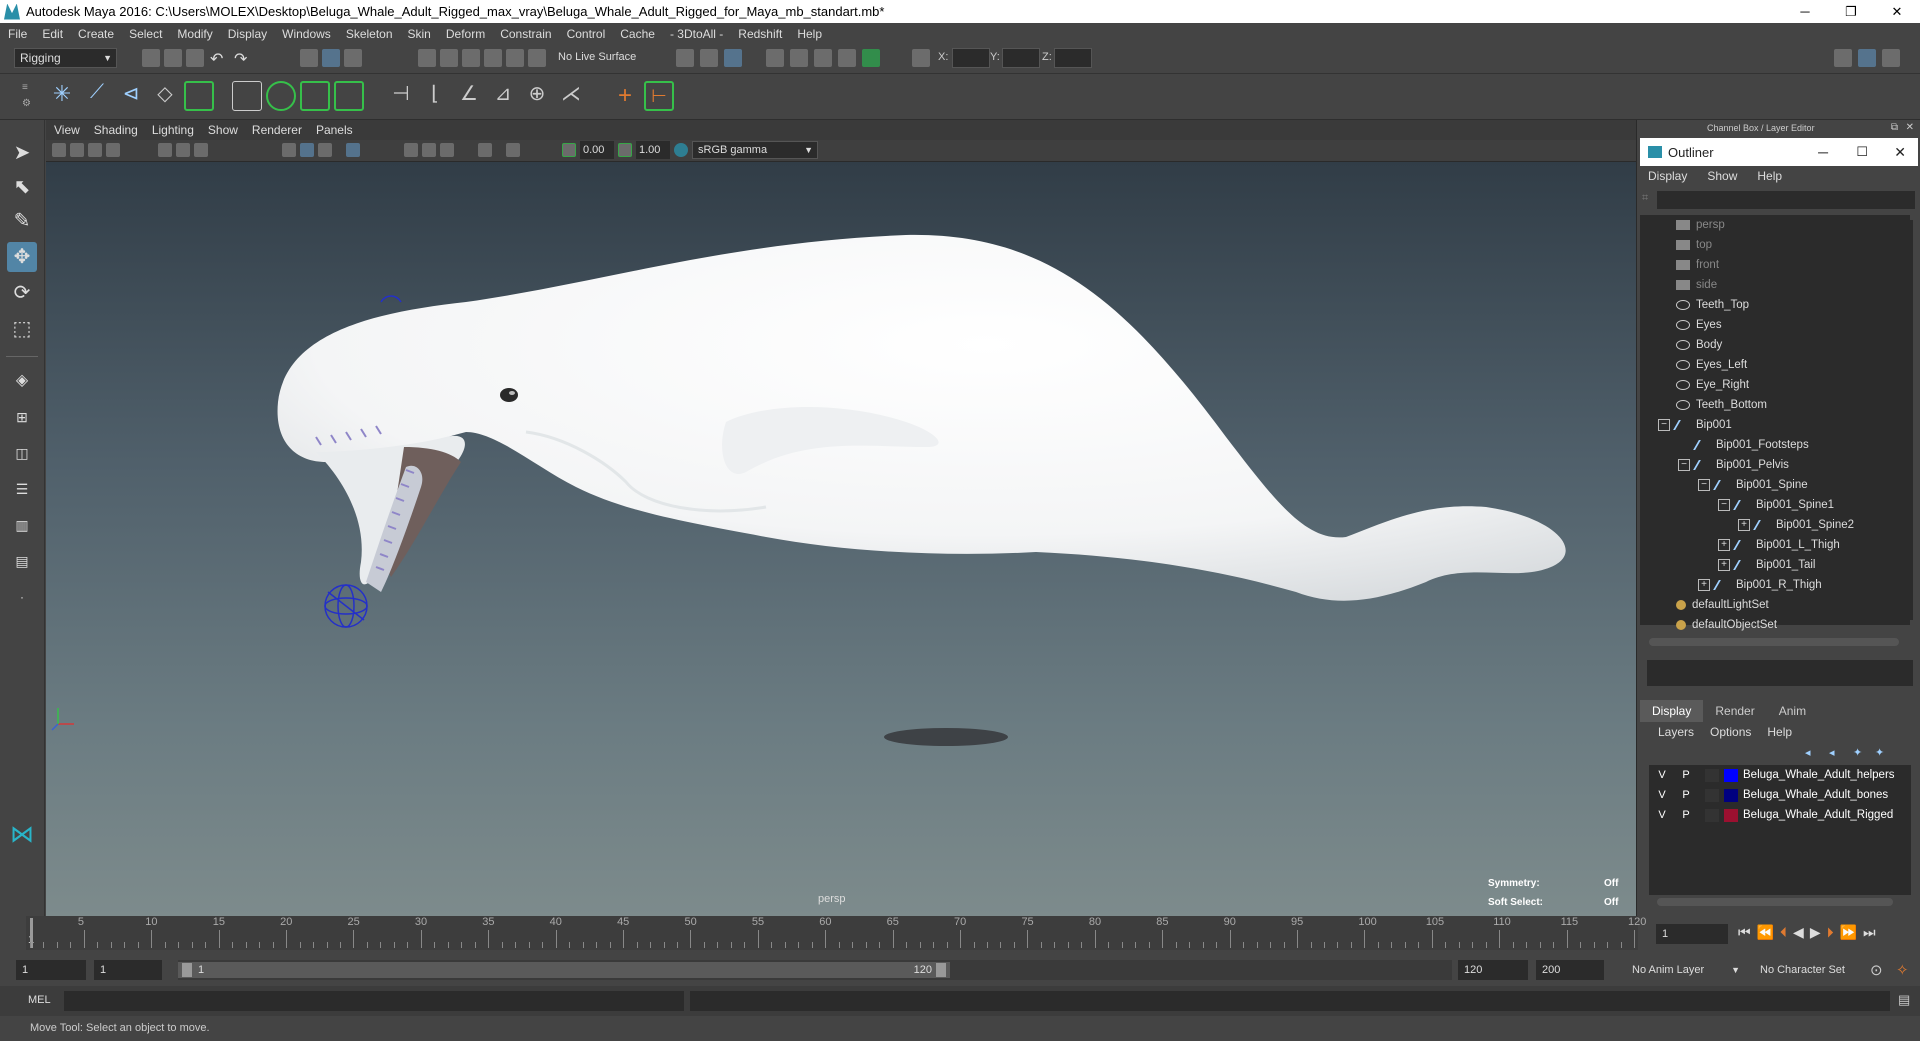 The image size is (1920, 1041). Describe the element at coordinates (871, 58) in the screenshot. I see `hypershade-icon` at that location.